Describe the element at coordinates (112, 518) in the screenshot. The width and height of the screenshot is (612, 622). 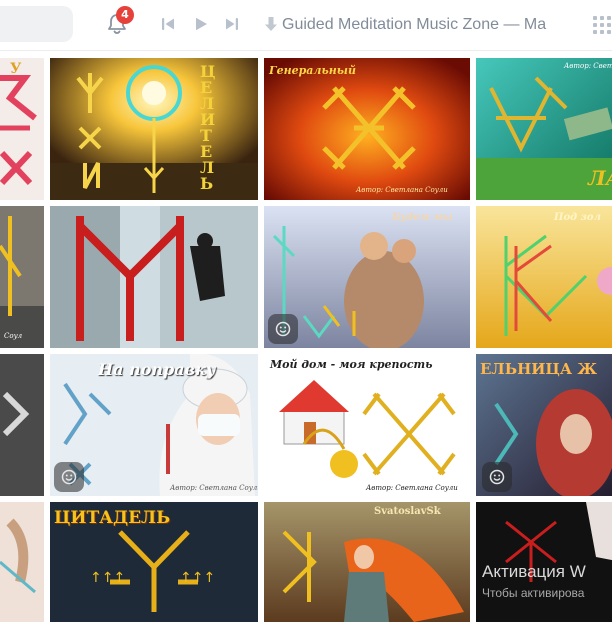
I see `tile-caption: ЦИТАДЕЛЬ` at that location.